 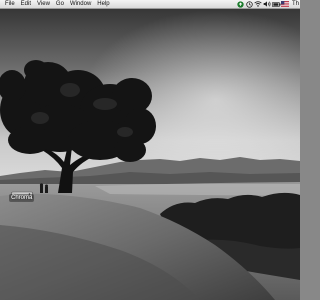 I want to click on desktop-icon-chroma: Chroma, so click(x=23, y=194).